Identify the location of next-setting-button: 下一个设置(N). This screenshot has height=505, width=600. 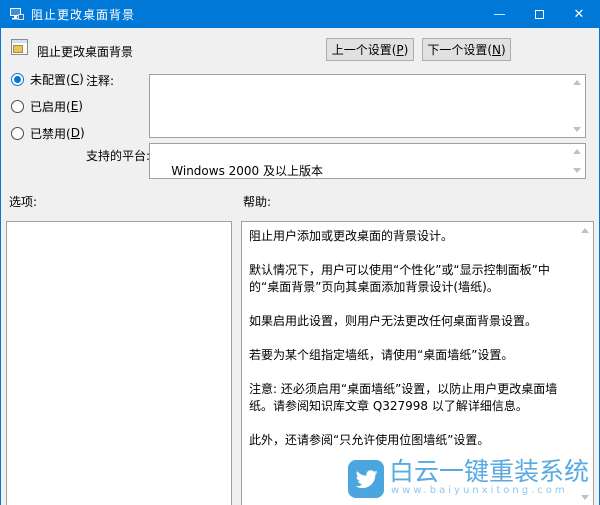
(466, 49).